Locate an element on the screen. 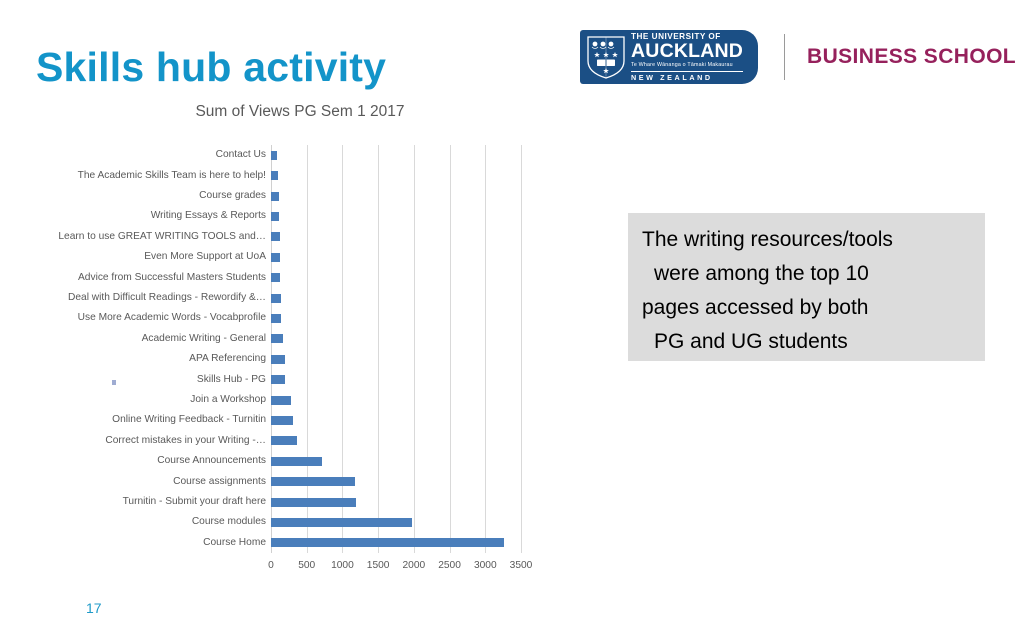 Image resolution: width=1024 pixels, height=640 pixels. uoa-line-2: AUCKLAND is located at coordinates (687, 50).